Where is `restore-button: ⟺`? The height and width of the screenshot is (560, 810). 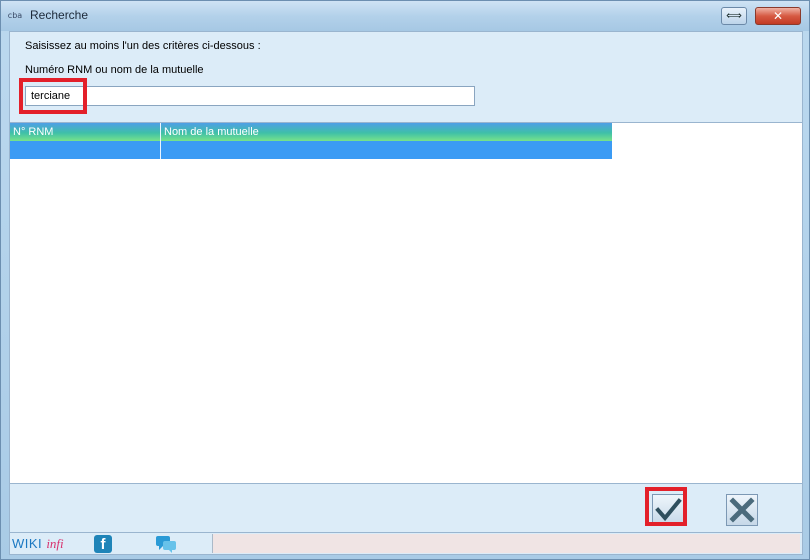 restore-button: ⟺ is located at coordinates (734, 16).